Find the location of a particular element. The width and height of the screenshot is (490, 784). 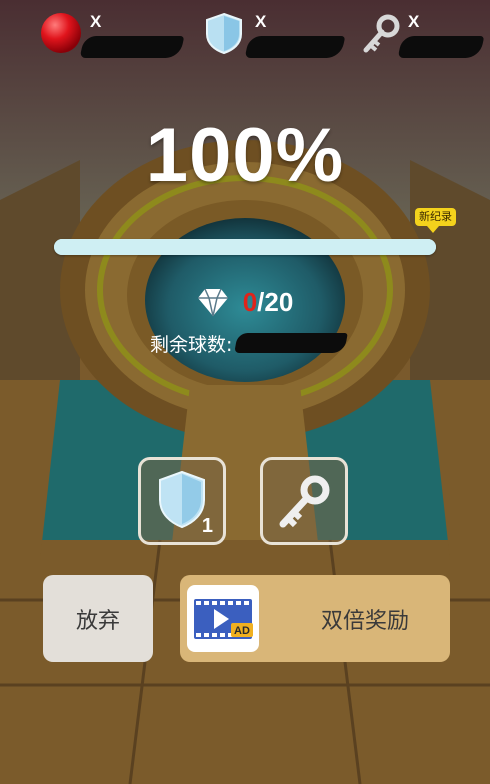

red-ball-icon is located at coordinates (61, 33).